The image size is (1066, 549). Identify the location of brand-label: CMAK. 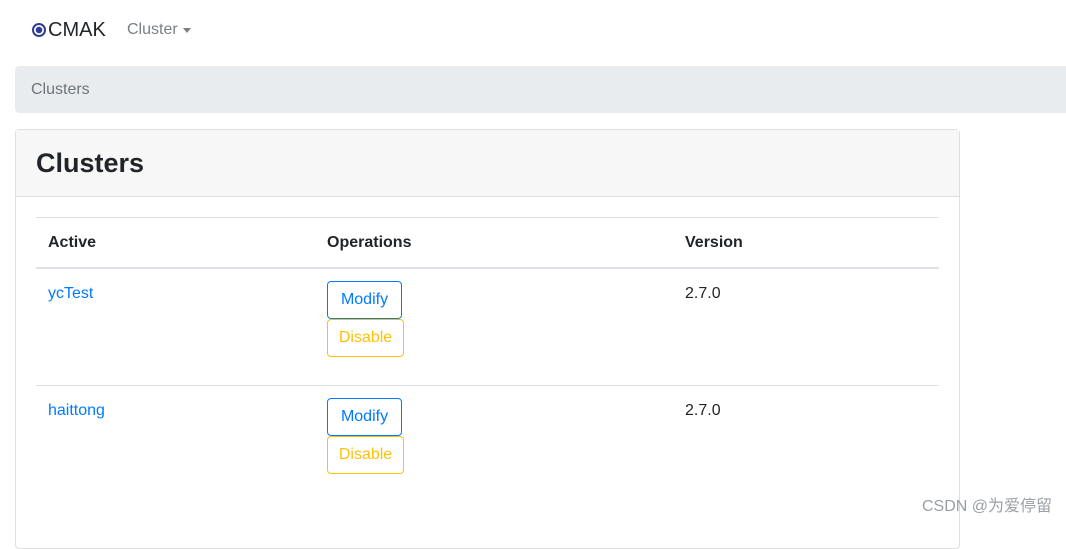
(77, 30).